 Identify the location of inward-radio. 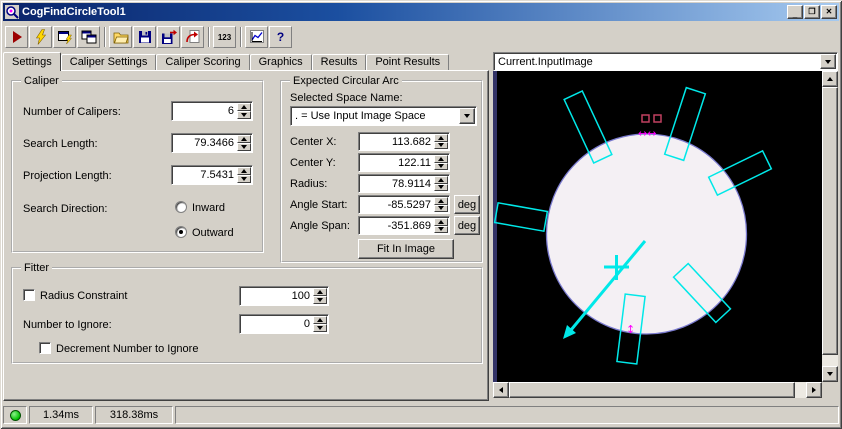
(181, 207).